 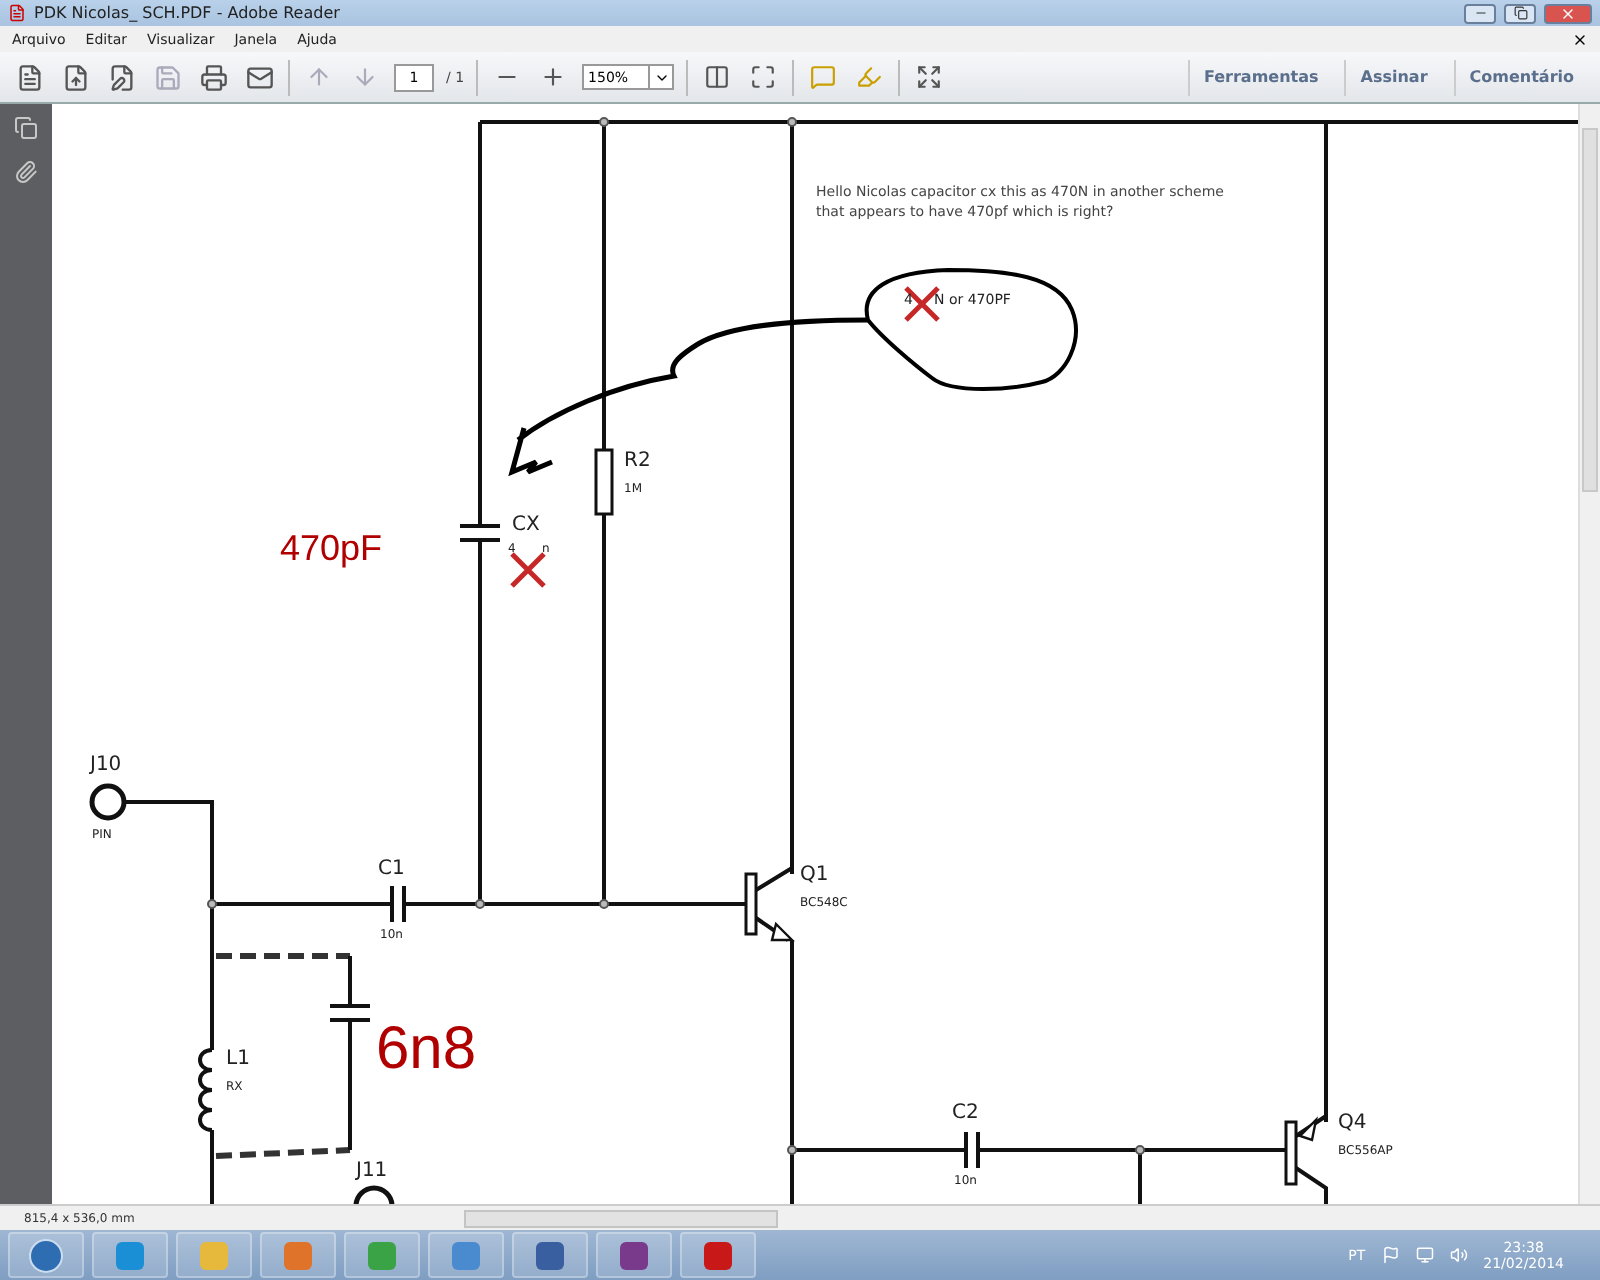 What do you see at coordinates (769, 904) in the screenshot?
I see `transistor-symbol` at bounding box center [769, 904].